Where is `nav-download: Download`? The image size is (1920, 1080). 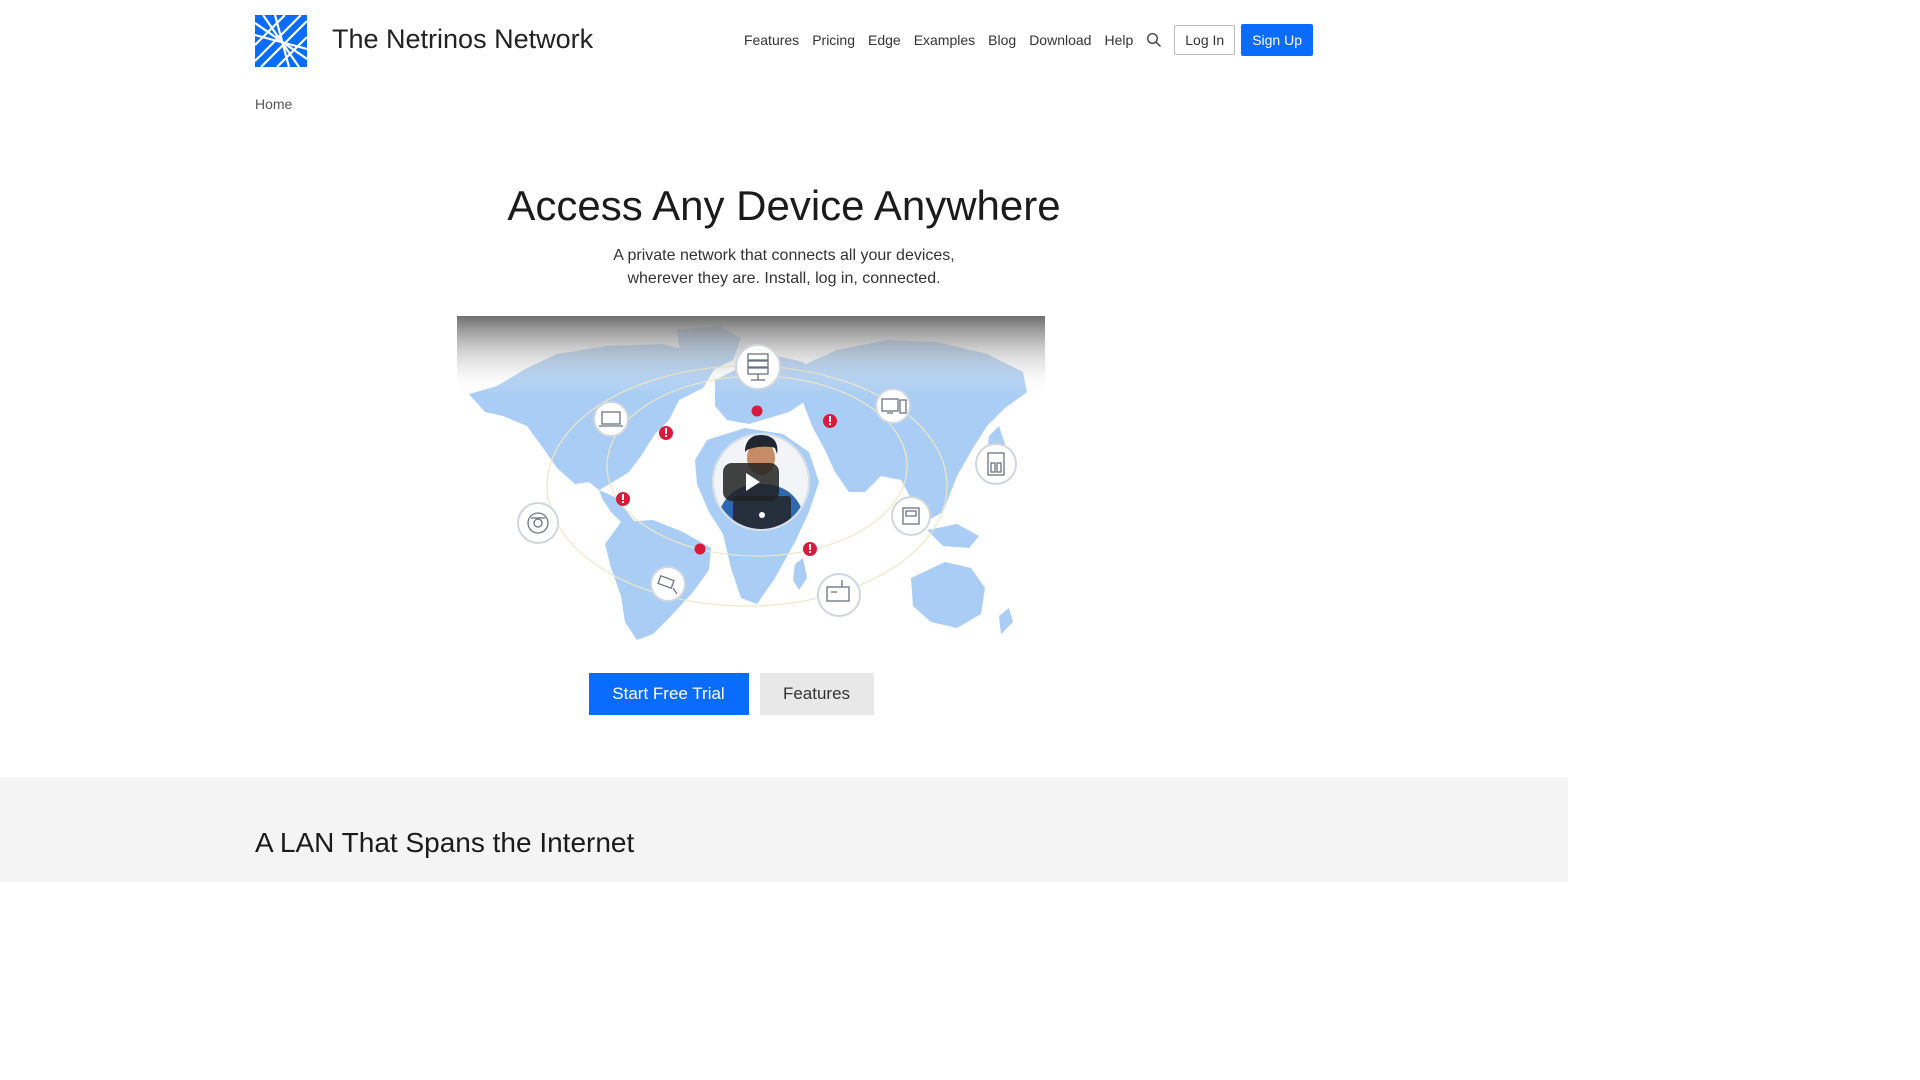
nav-download: Download is located at coordinates (1060, 40).